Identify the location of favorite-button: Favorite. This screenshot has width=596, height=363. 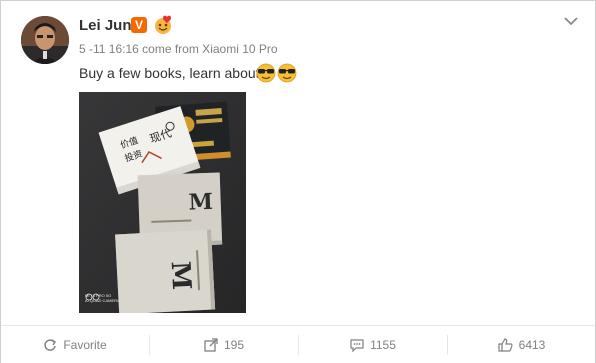
(75, 344).